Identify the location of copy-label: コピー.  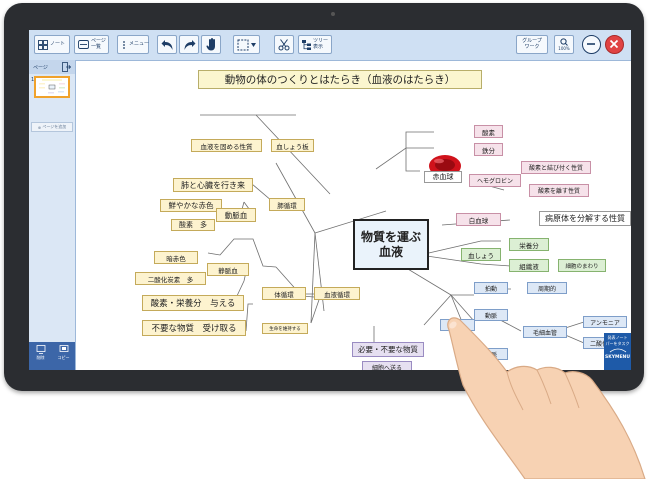
(63, 357).